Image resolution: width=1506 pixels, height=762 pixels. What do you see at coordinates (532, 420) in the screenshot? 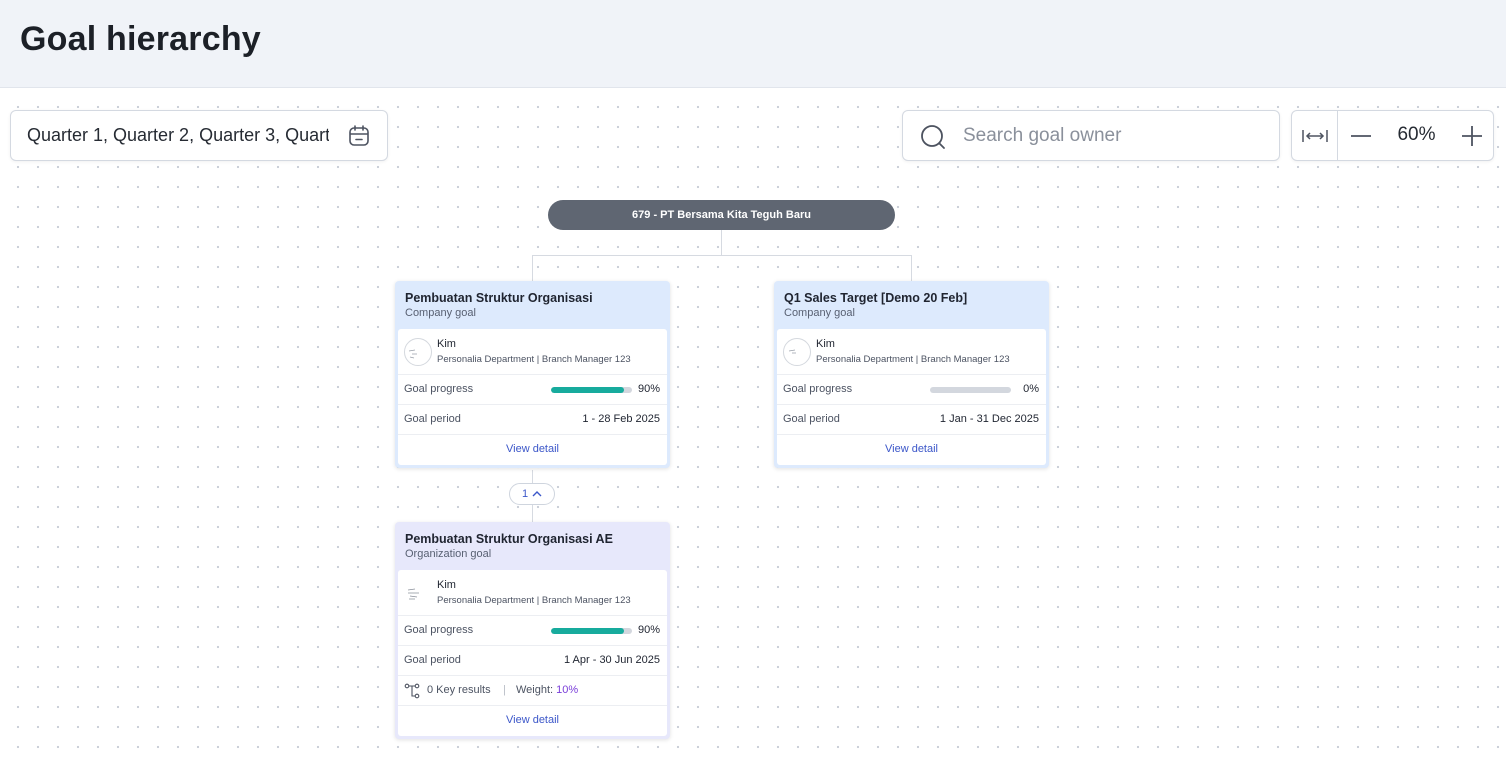
I see `goal-period-row: Goal period 1 - 28 Feb 2025` at bounding box center [532, 420].